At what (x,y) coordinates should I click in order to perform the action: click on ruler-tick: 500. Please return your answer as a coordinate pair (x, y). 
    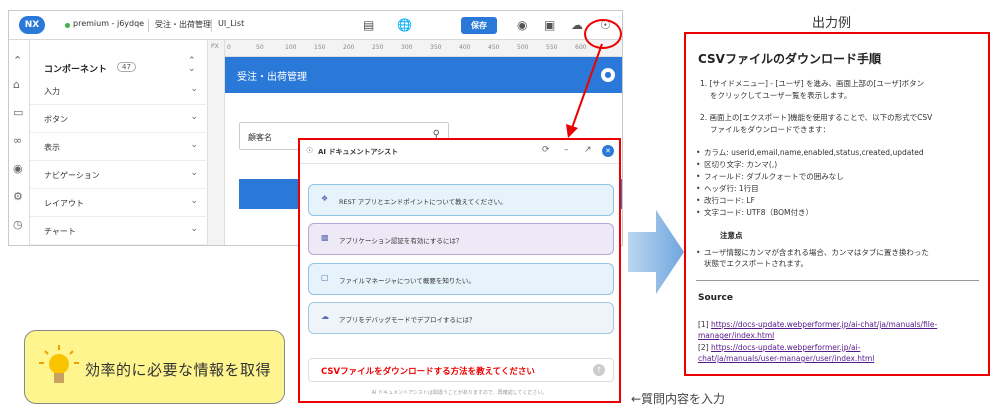
    Looking at the image, I should click on (523, 47).